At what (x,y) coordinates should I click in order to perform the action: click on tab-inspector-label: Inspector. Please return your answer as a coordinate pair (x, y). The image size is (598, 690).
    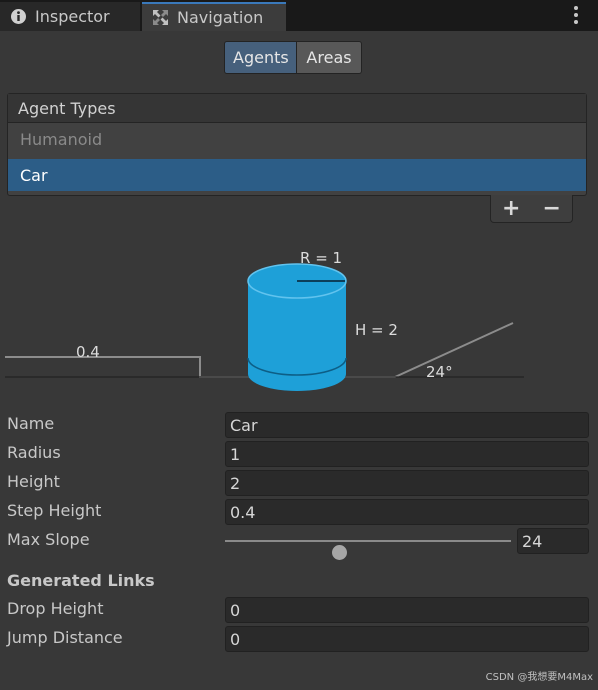
    Looking at the image, I should click on (72, 16).